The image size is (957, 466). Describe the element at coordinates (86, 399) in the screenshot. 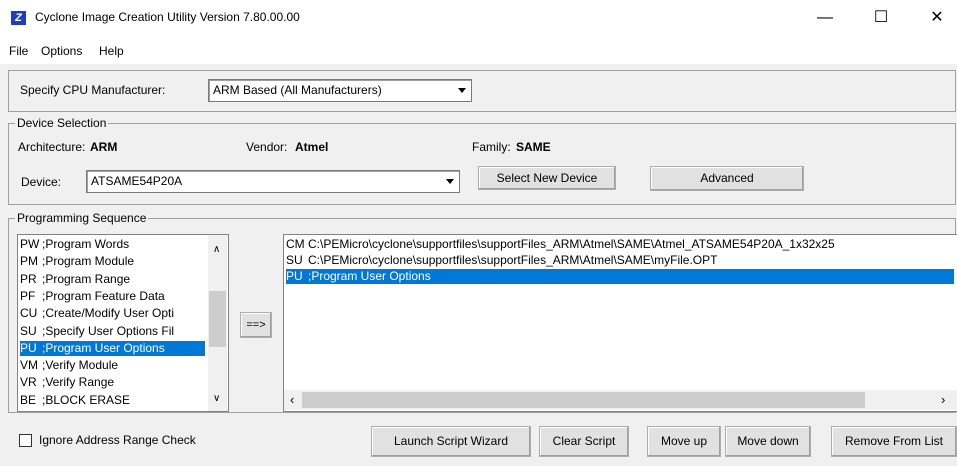

I see `command-desc: ;BLOCK ERASE` at that location.